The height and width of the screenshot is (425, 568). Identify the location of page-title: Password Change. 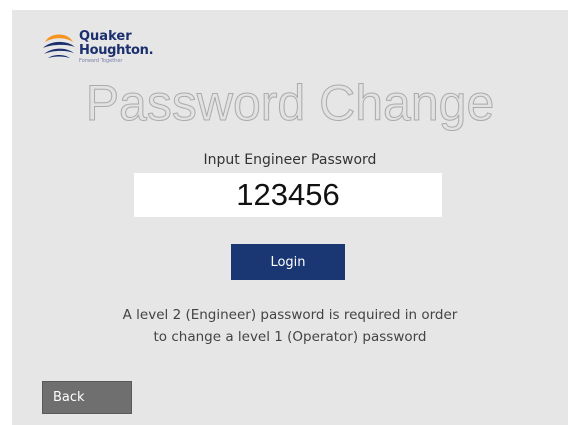
(290, 103).